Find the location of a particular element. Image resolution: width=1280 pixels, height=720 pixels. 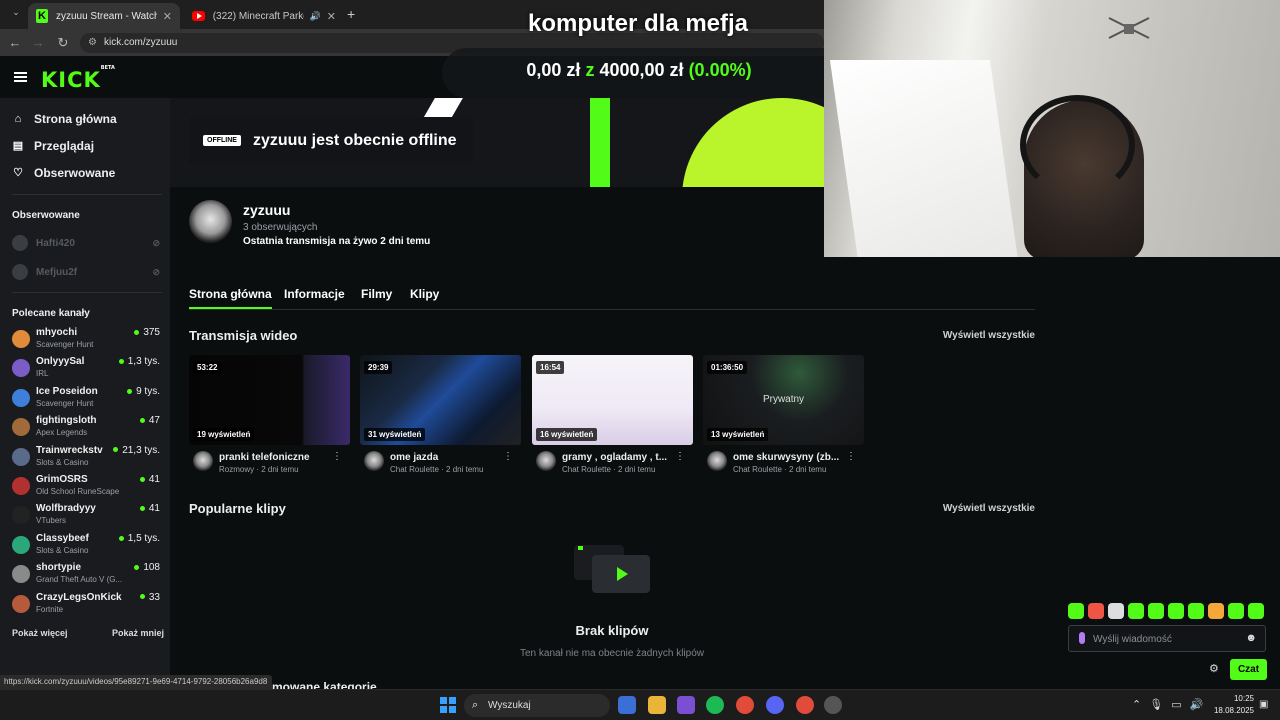

video-title: pranki telefoniczne is located at coordinates (277, 457).